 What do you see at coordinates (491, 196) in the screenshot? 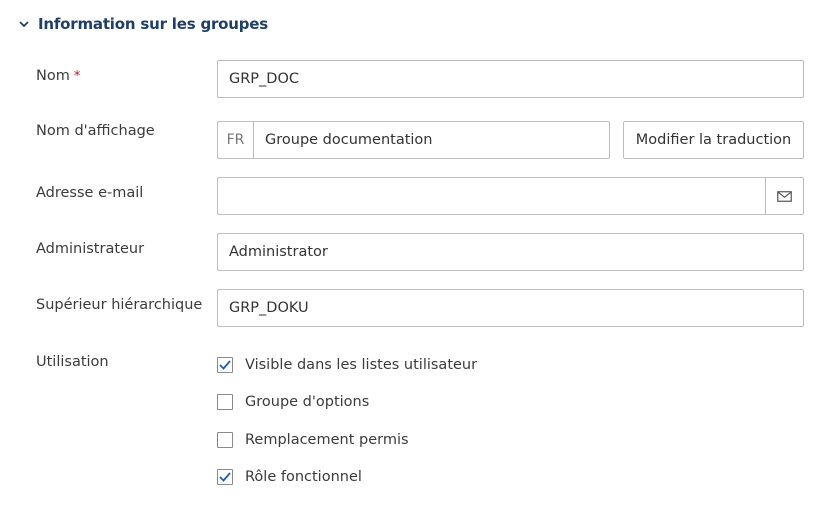
I see `email-input` at bounding box center [491, 196].